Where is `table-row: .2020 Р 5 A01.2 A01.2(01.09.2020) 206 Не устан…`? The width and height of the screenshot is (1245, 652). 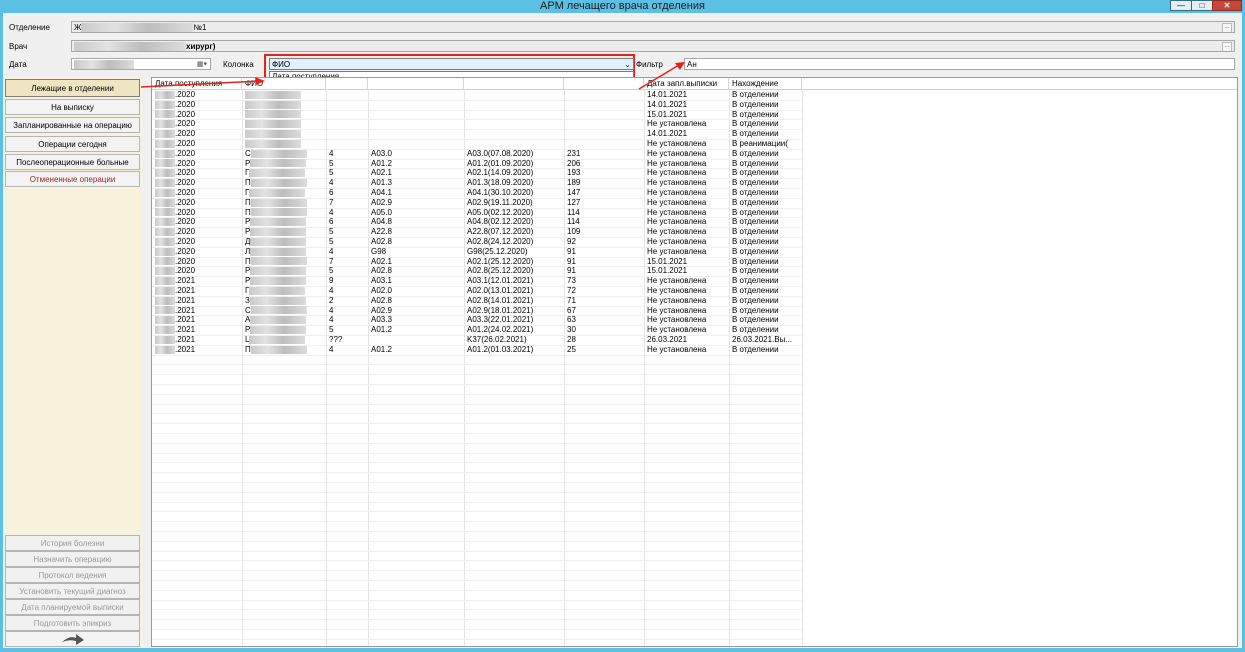
table-row: .2020 Р 5 A01.2 A01.2(01.09.2020) 206 Не устан… is located at coordinates (477, 164).